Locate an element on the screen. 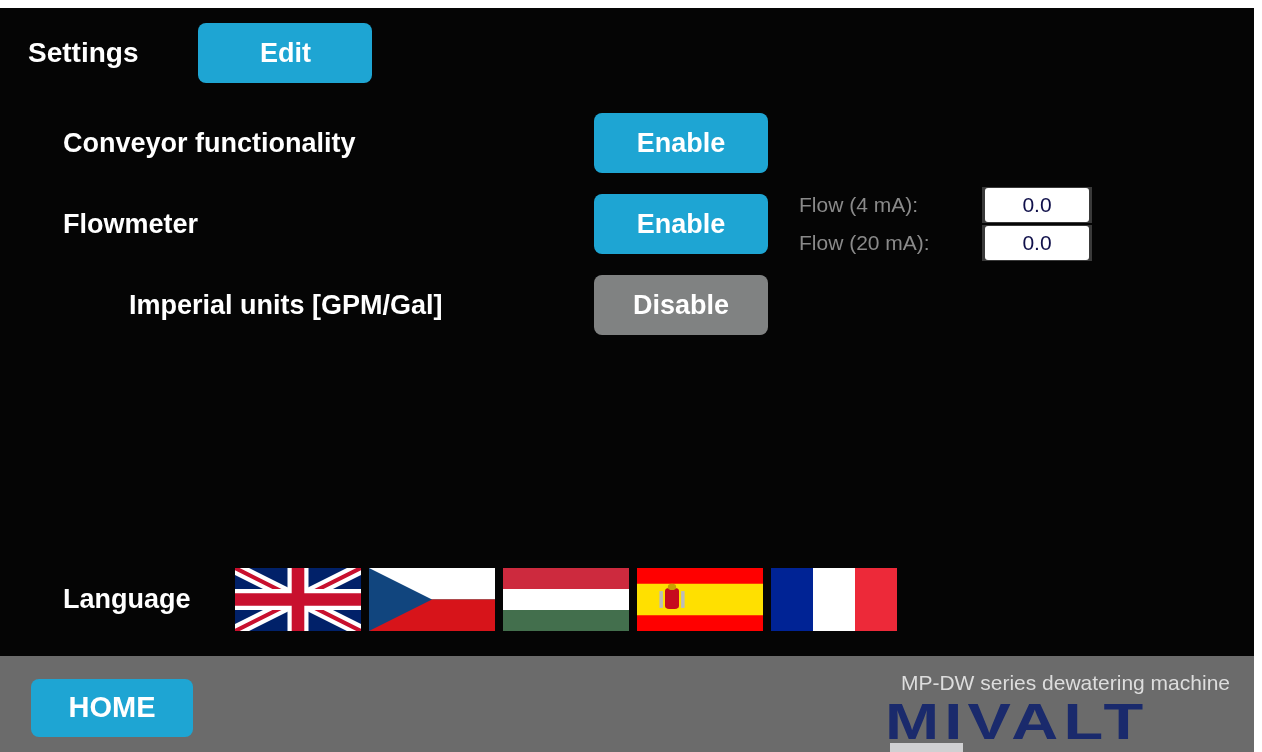 This screenshot has width=1262, height=752. france-flag-icon is located at coordinates (834, 599).